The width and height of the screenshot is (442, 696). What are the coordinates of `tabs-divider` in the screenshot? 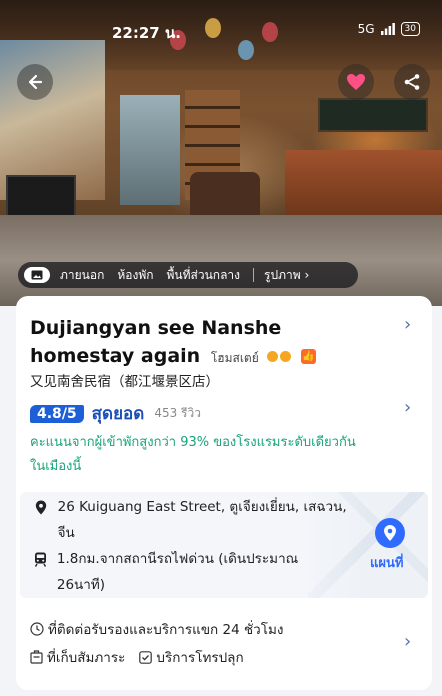 It's located at (254, 275).